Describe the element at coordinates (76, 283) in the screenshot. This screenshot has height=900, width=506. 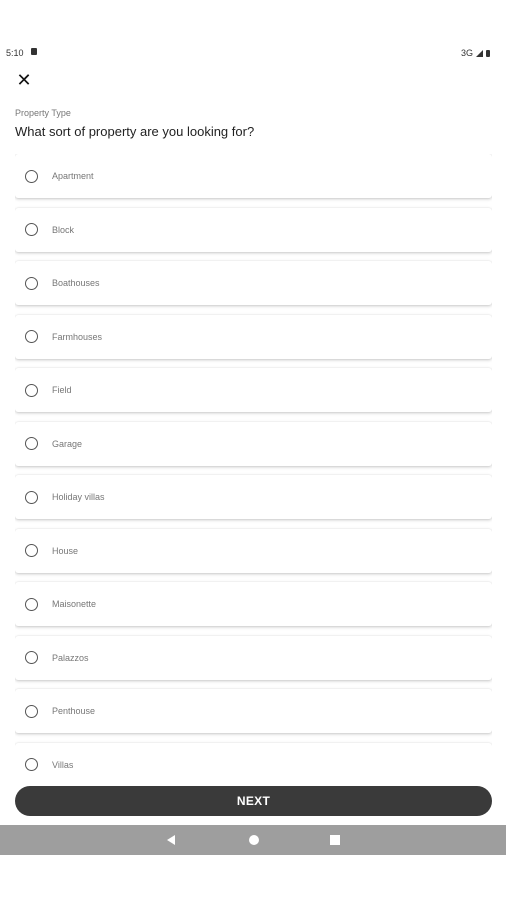
I see `option-label: Boathouses` at that location.